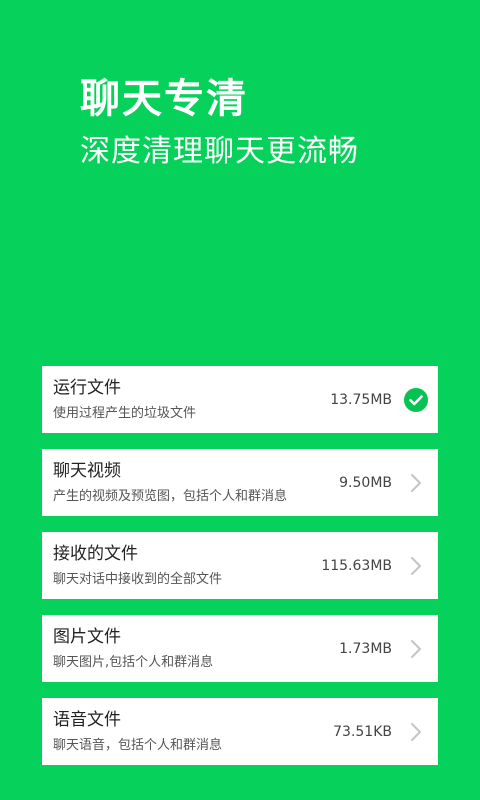 Image resolution: width=480 pixels, height=800 pixels. Describe the element at coordinates (416, 400) in the screenshot. I see `check-circle-icon` at that location.